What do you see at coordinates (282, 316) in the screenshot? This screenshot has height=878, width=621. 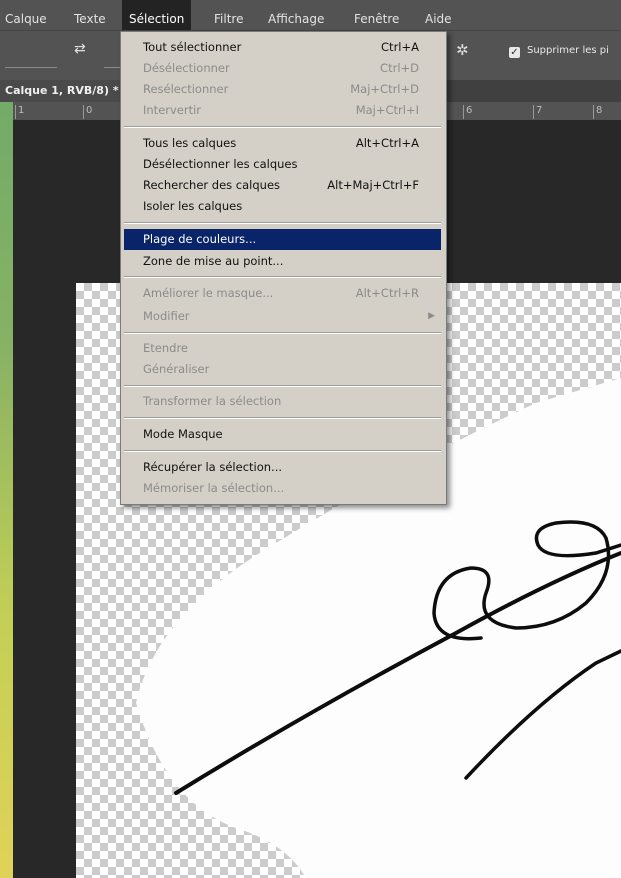 I see `menu-item-modifier: Modifier ▶` at bounding box center [282, 316].